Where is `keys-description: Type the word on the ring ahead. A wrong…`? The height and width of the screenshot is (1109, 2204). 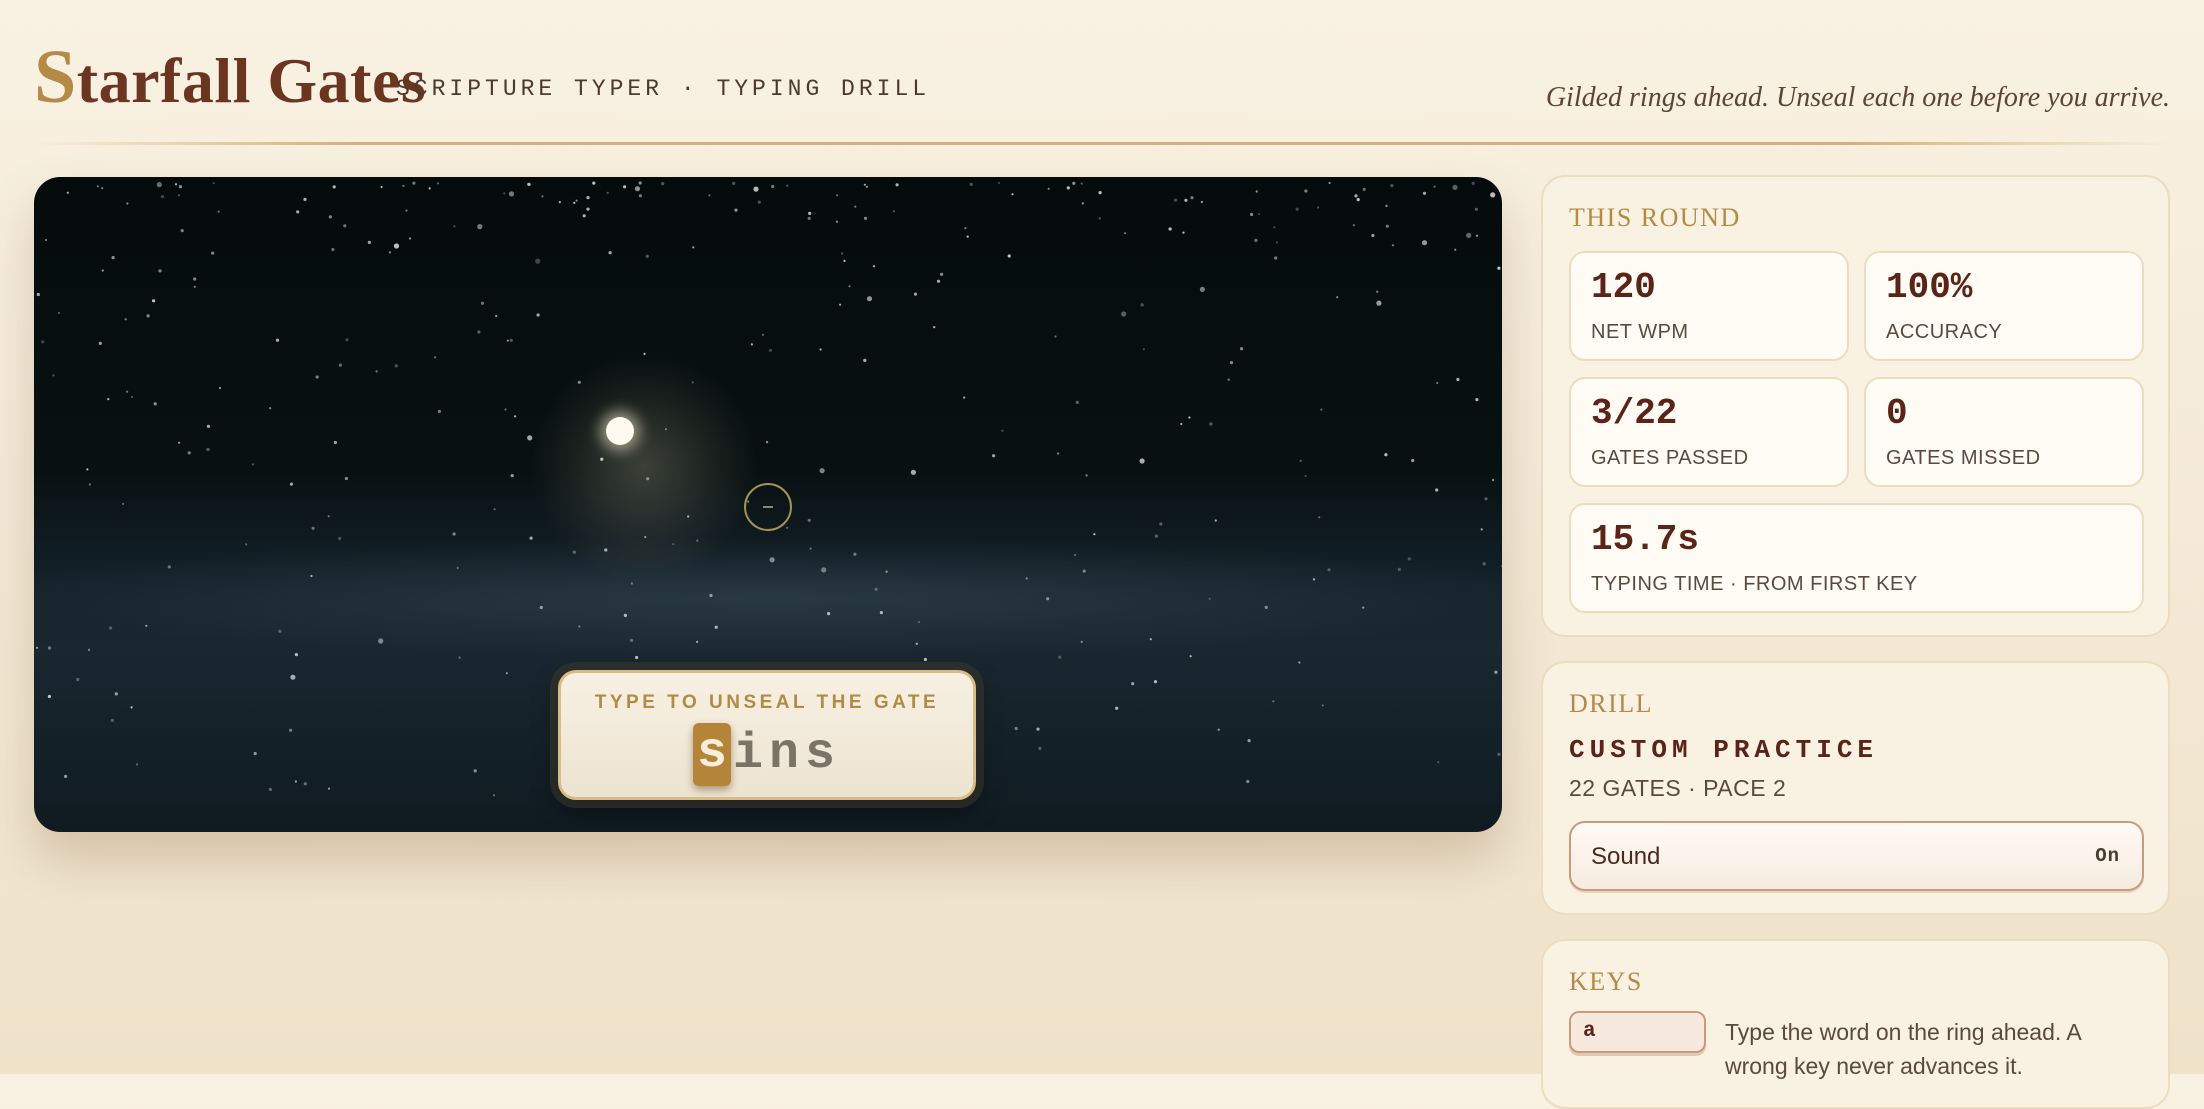 keys-description: Type the word on the ring ahead. A wrong… is located at coordinates (1903, 1049).